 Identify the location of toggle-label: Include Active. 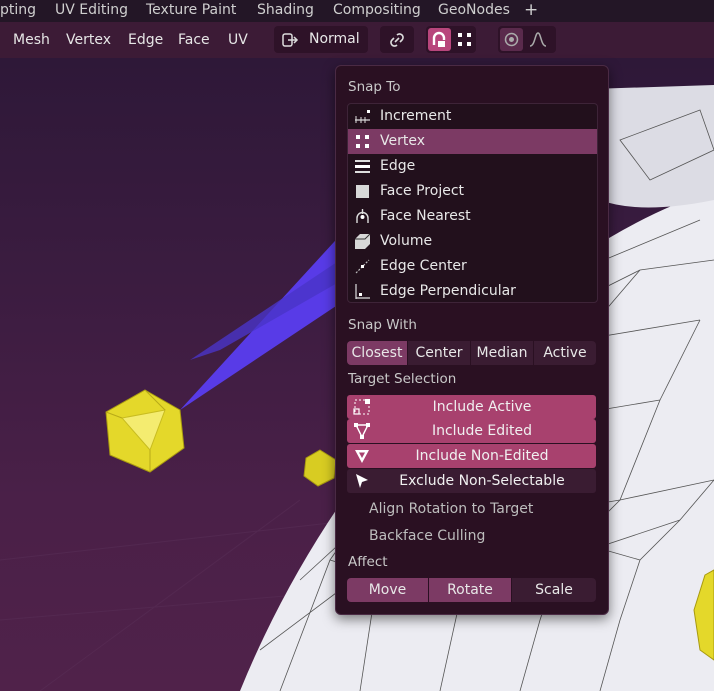
(482, 407).